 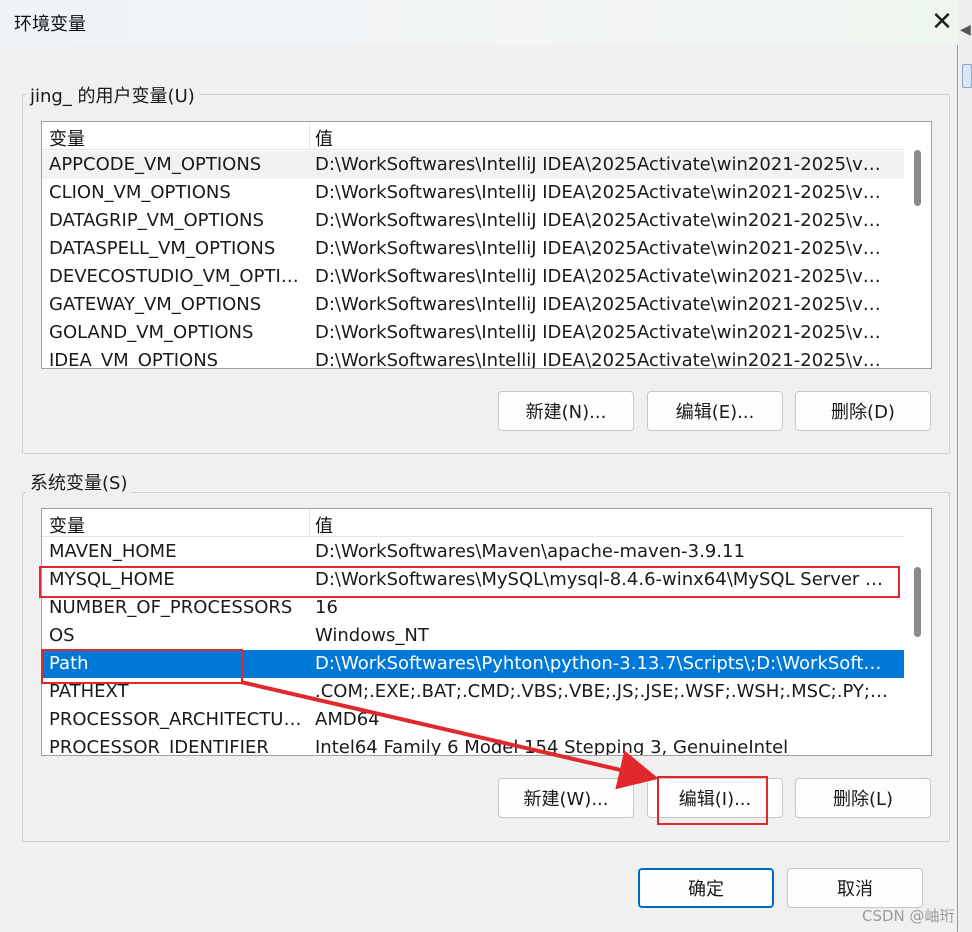 What do you see at coordinates (908, 916) in the screenshot?
I see `watermark: CSDN @岫珩` at bounding box center [908, 916].